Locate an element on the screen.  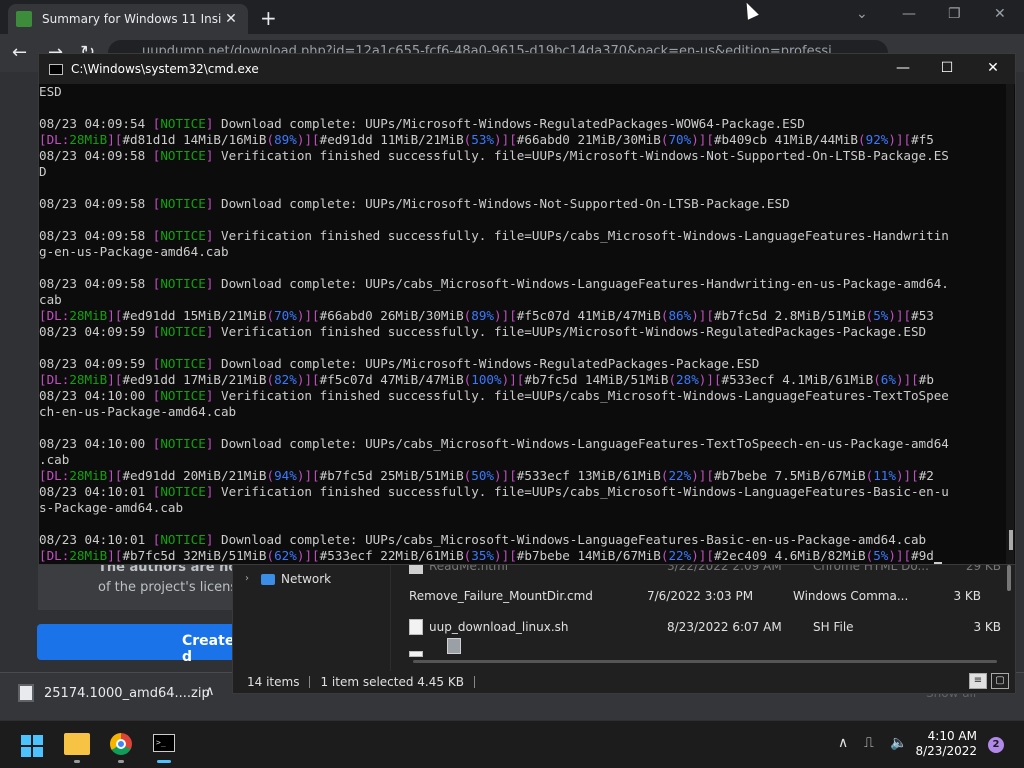
vertical-scrollbar is located at coordinates (1009, 578).